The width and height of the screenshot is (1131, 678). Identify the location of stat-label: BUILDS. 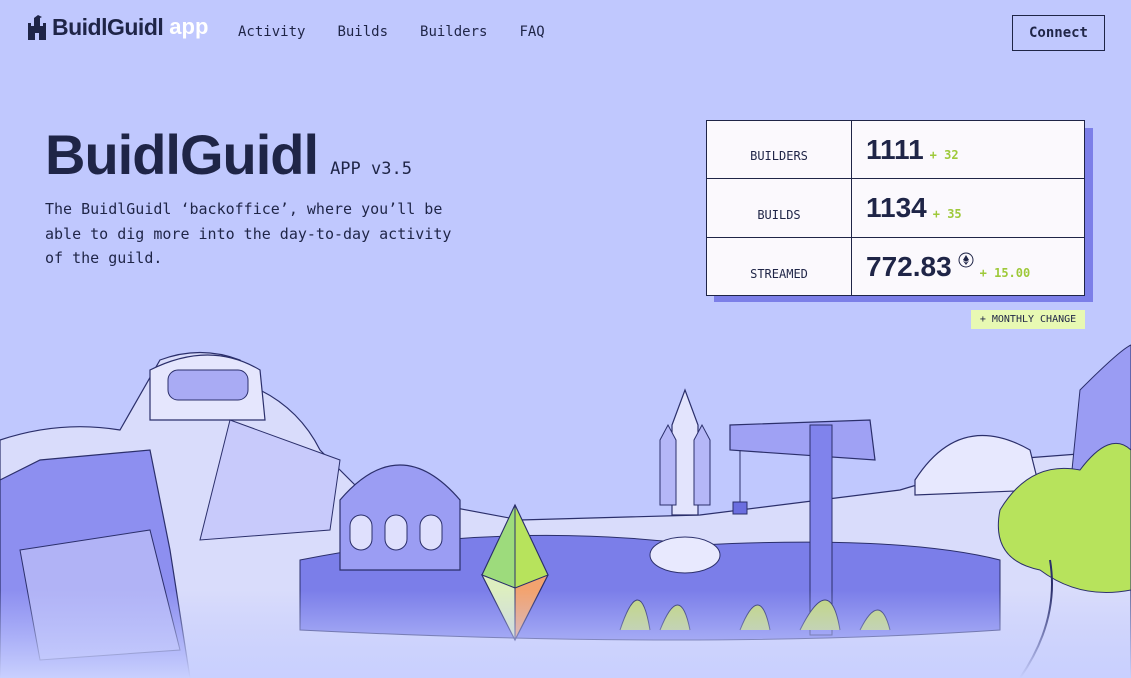
(779, 208).